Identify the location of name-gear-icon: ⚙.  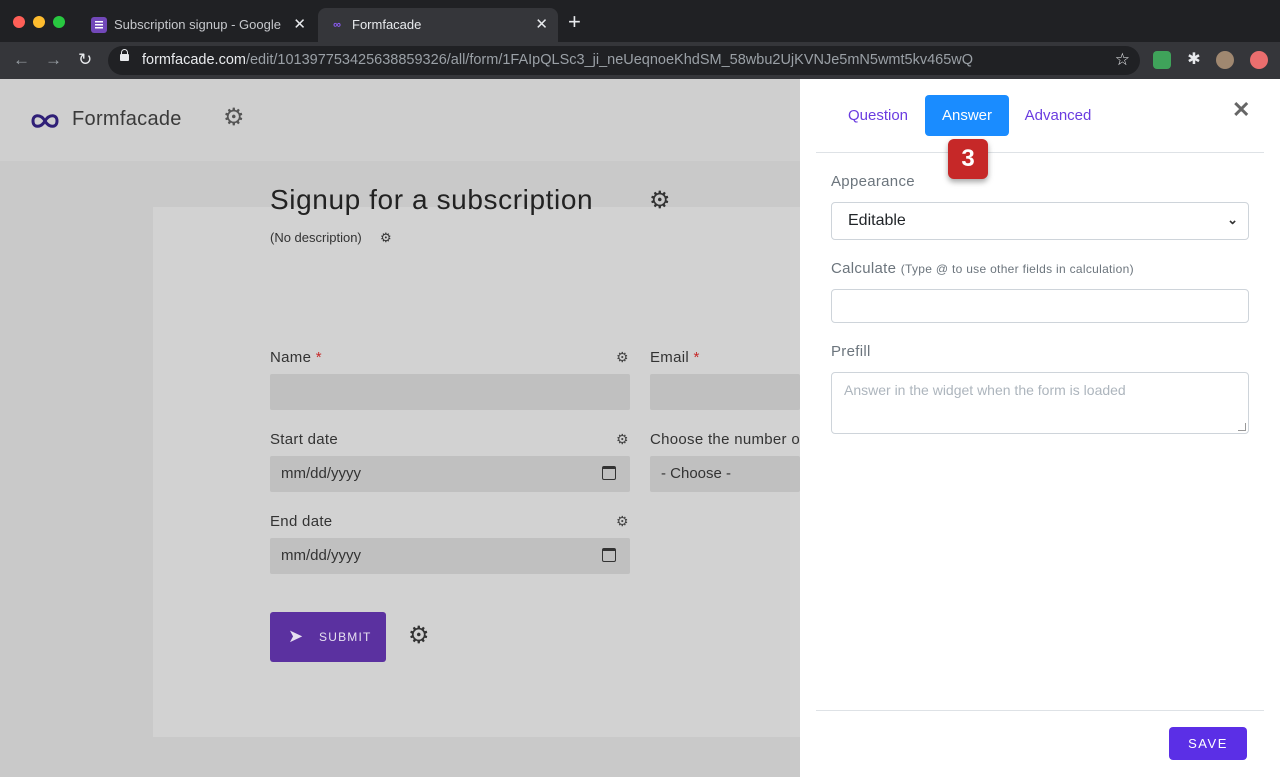
(622, 357).